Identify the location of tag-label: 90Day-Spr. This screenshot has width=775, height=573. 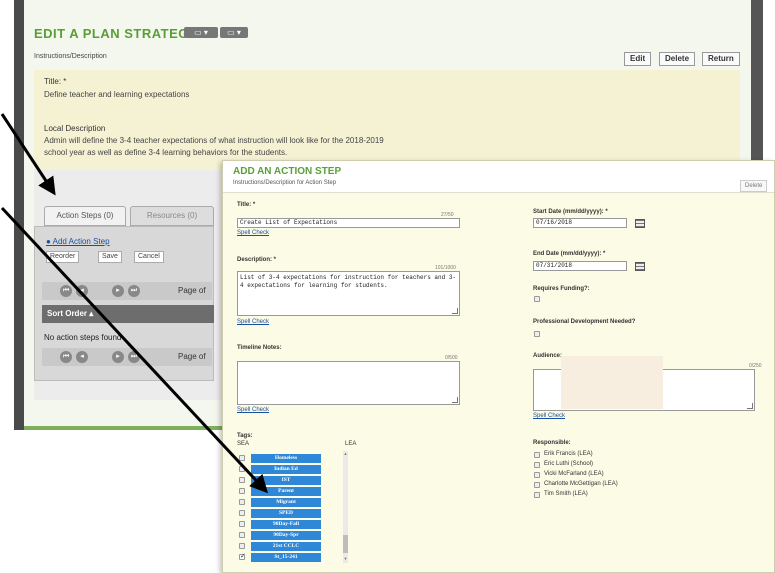
(286, 535).